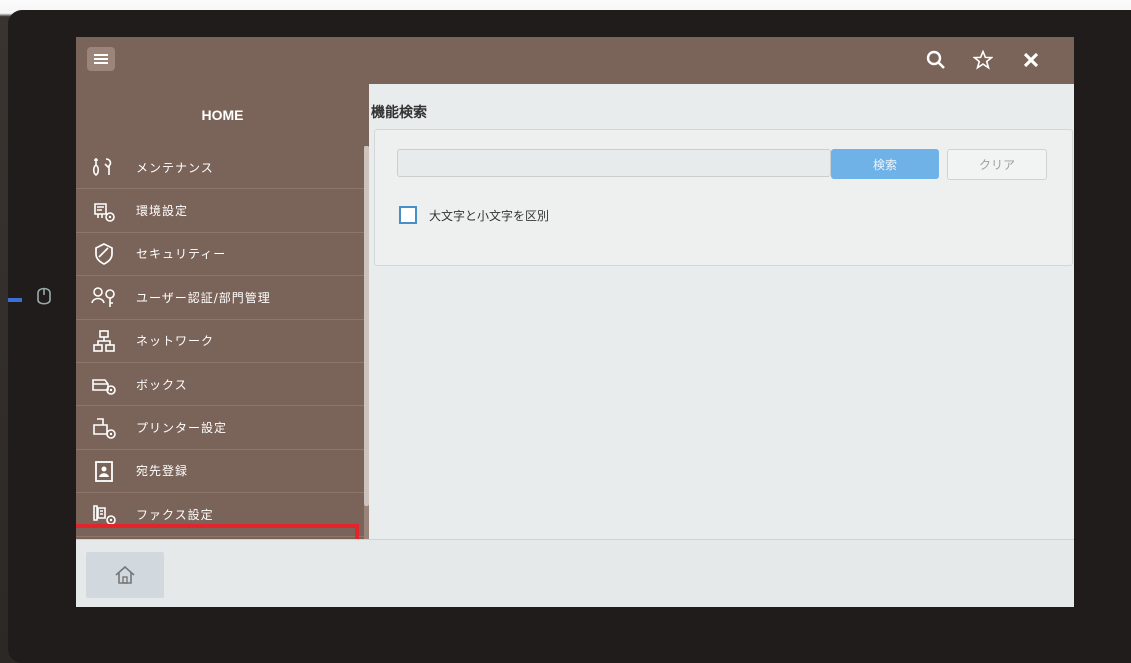 The image size is (1131, 663). What do you see at coordinates (222, 115) in the screenshot?
I see `sidebar-title: HOME` at bounding box center [222, 115].